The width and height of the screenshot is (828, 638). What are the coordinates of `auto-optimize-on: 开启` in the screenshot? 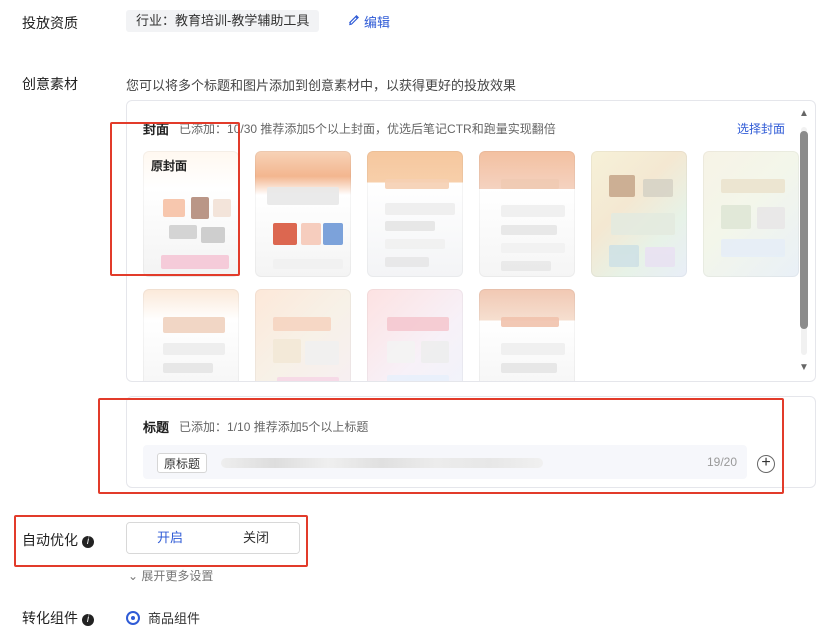 It's located at (170, 538).